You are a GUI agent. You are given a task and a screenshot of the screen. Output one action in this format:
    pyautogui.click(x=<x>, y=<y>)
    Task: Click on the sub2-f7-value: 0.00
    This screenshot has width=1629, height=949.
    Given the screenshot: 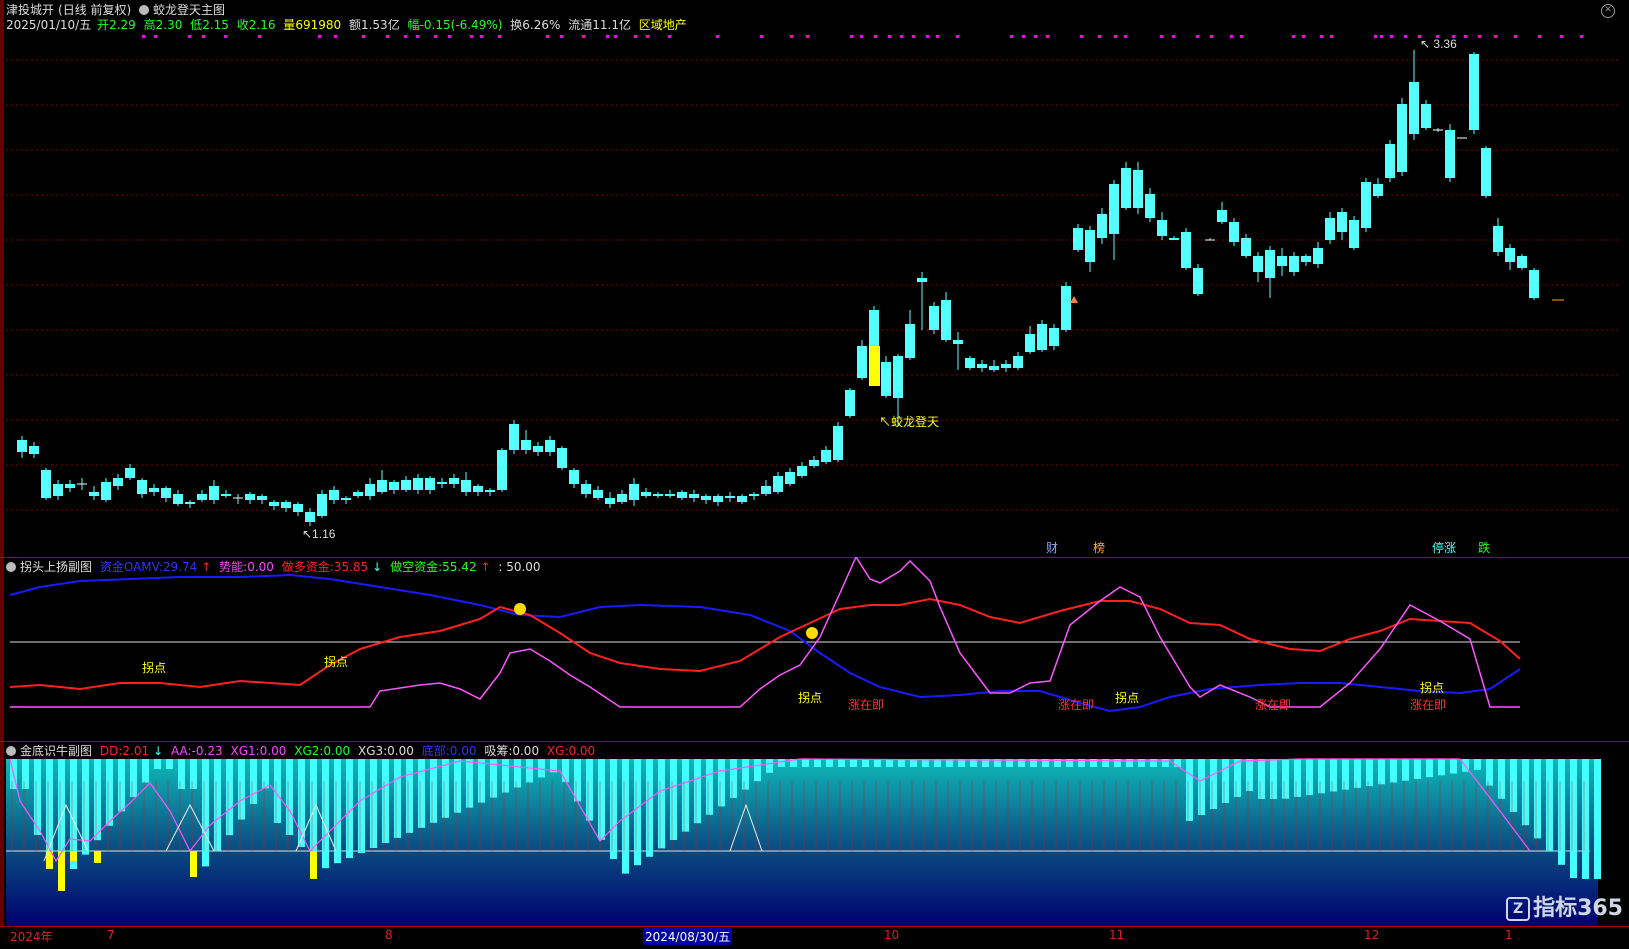 What is the action you would take?
    pyautogui.click(x=526, y=751)
    